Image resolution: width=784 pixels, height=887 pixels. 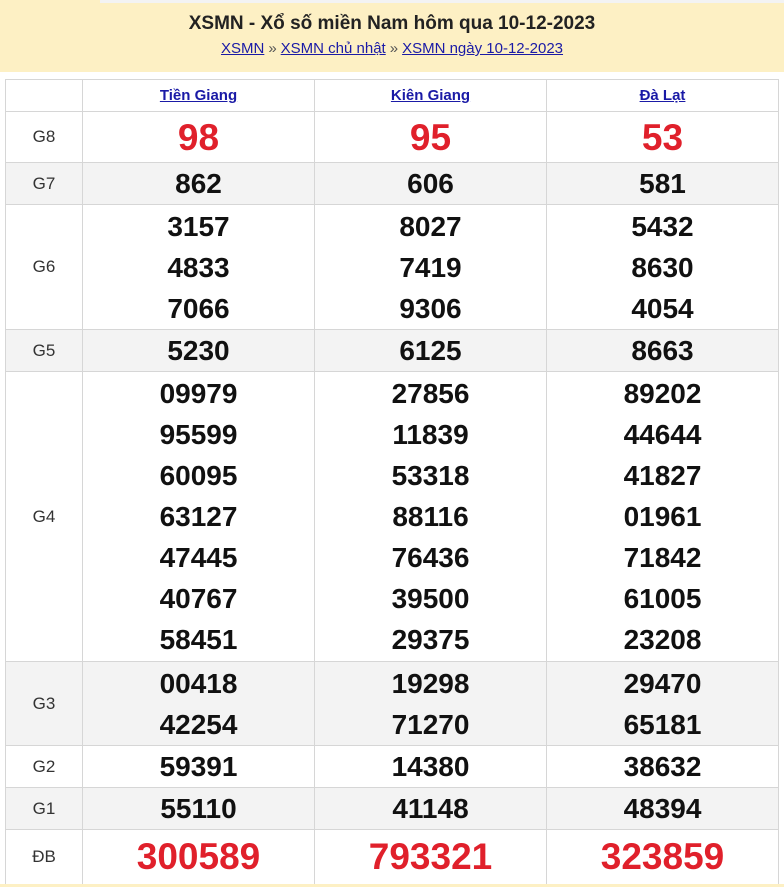 I want to click on prize-label: G7, so click(x=44, y=183).